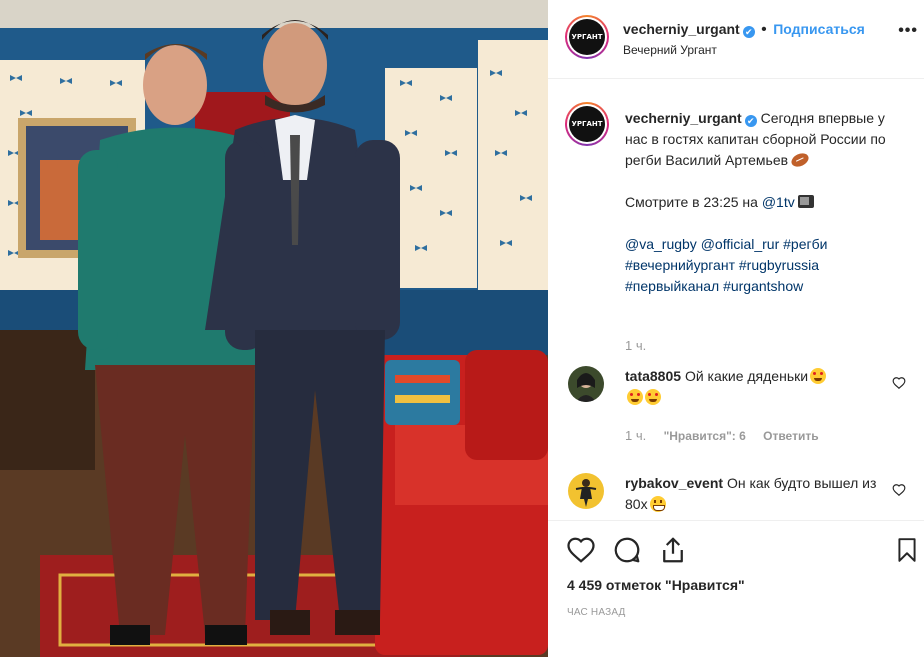  What do you see at coordinates (693, 202) in the screenshot?
I see `caption-watch-text: Смотрите в 23:25 на` at bounding box center [693, 202].